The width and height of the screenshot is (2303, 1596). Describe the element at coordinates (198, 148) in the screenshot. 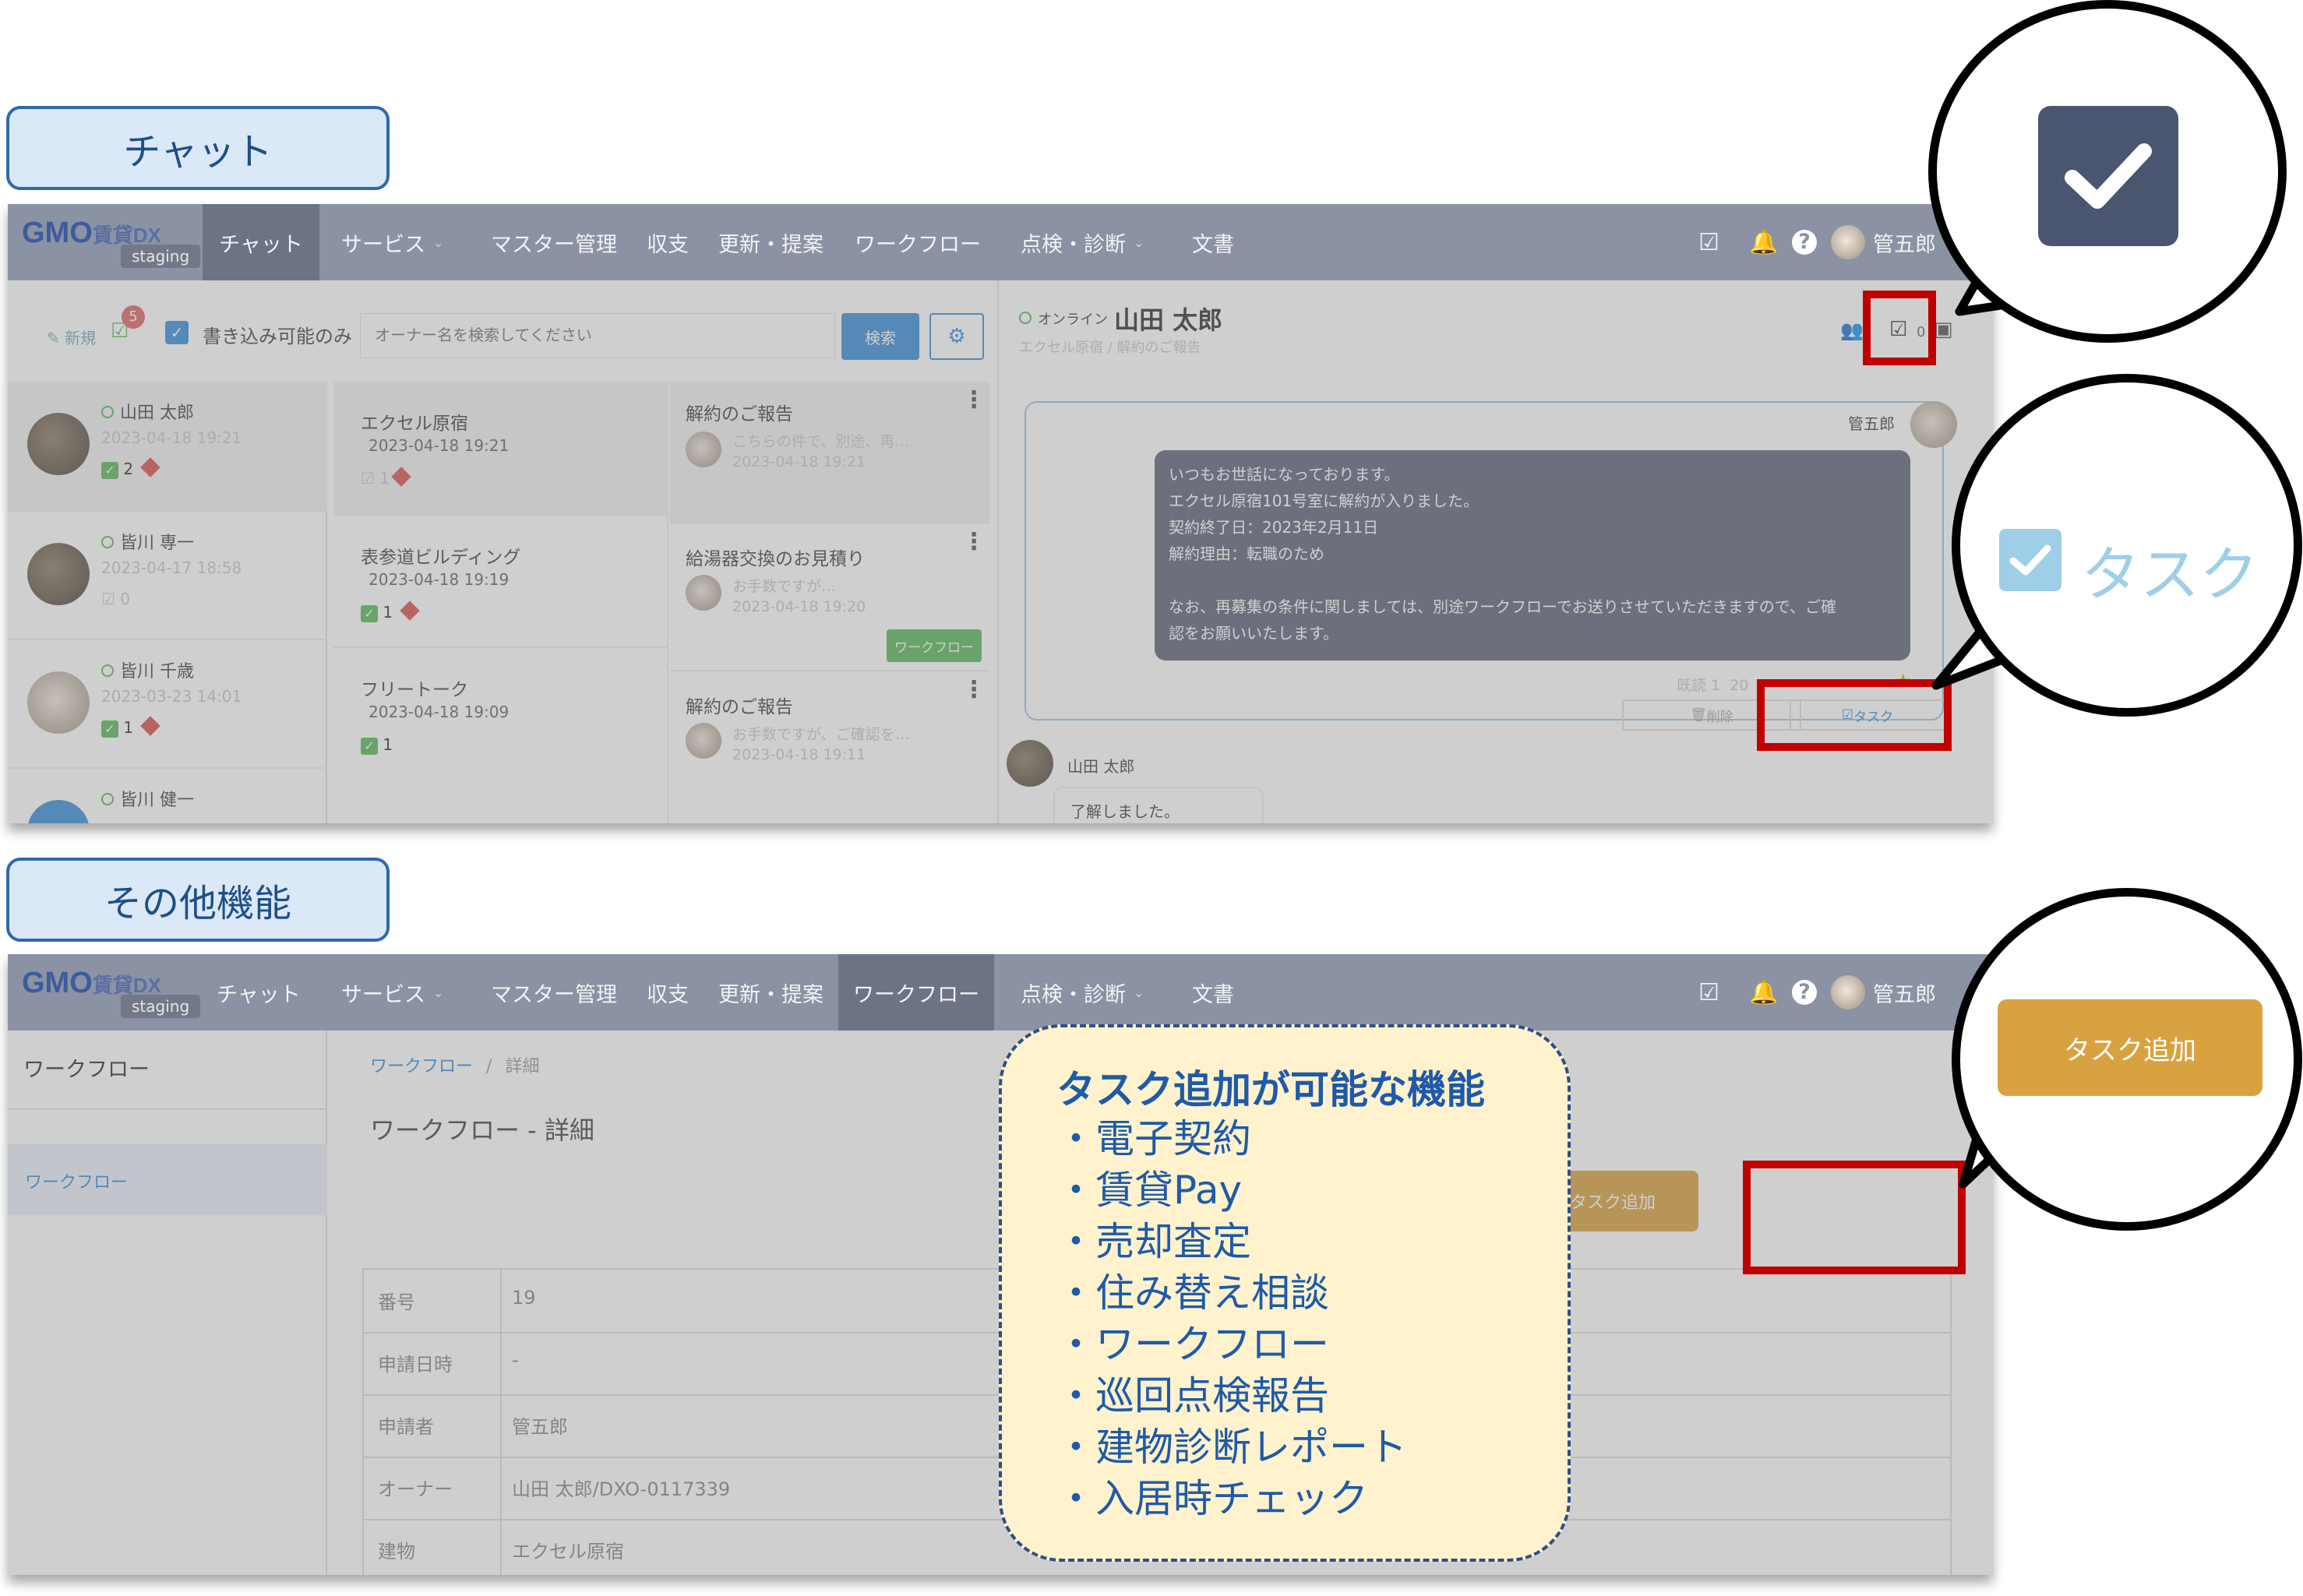

I see `chat-section-label: チャット` at that location.